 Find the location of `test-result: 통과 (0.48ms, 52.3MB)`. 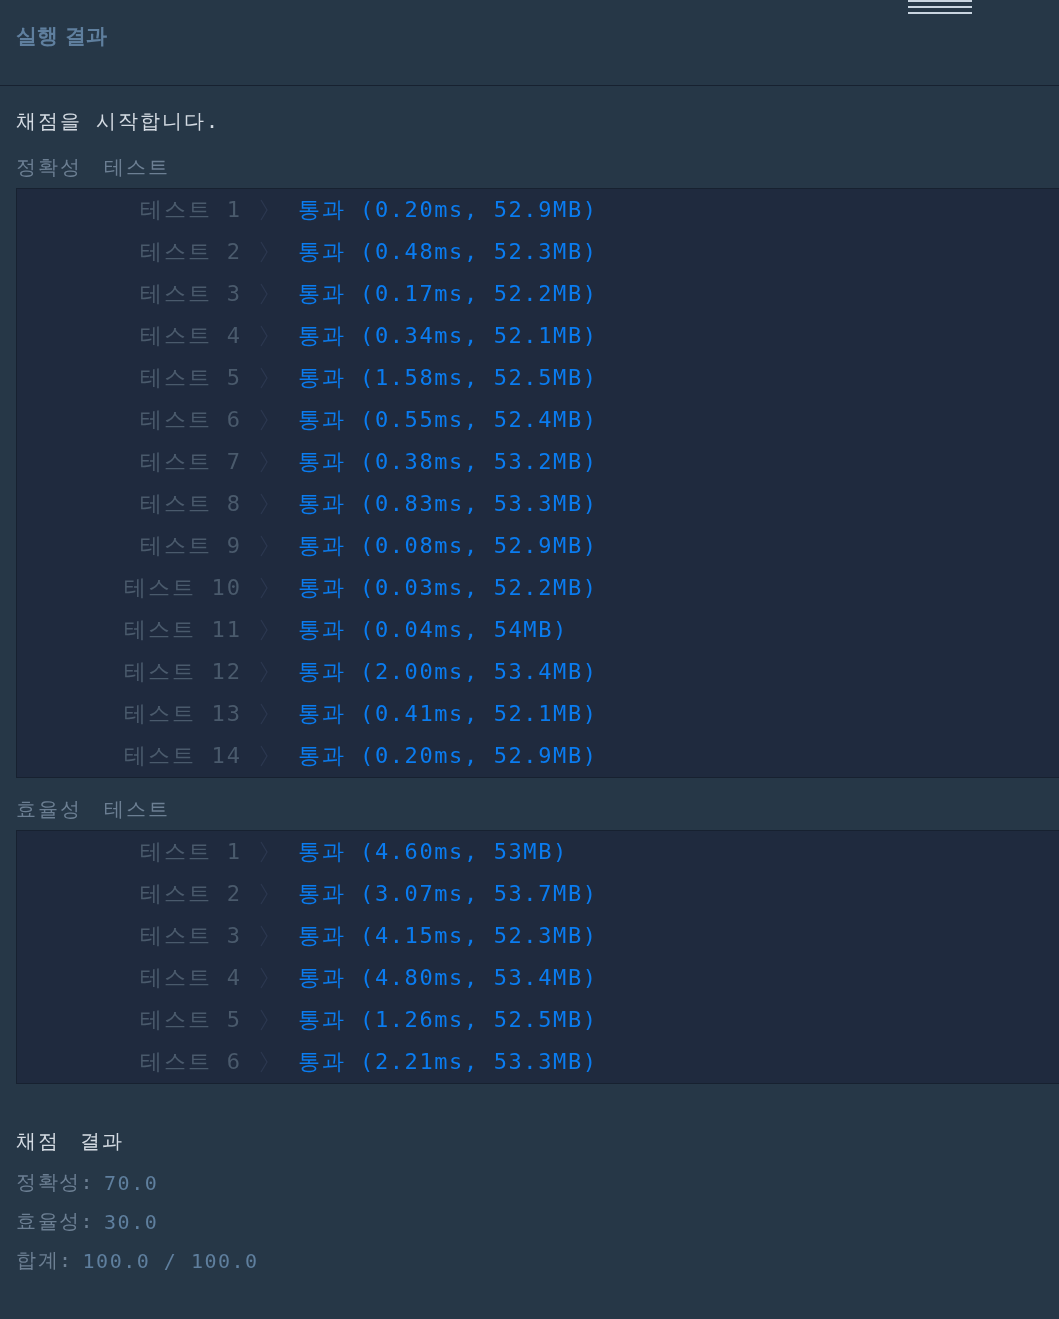

test-result: 통과 (0.48ms, 52.3MB) is located at coordinates (448, 252).